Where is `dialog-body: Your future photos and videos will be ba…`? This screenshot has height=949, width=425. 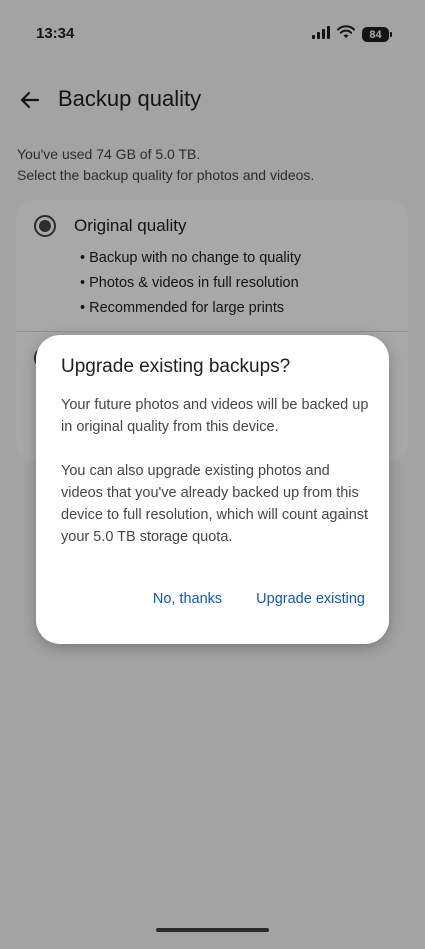 dialog-body: Your future photos and videos will be ba… is located at coordinates (216, 471).